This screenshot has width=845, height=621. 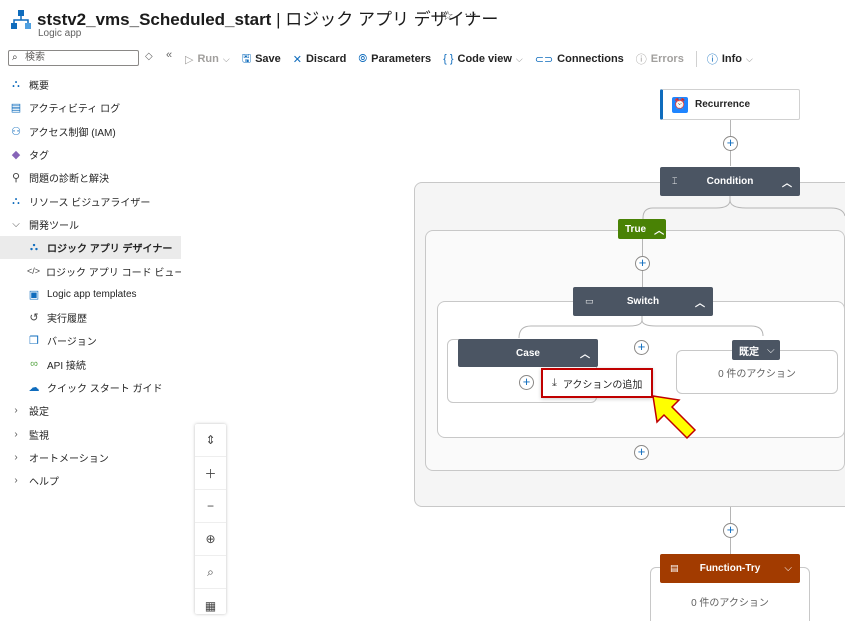 I want to click on iam-icon: ⚇, so click(x=16, y=131).